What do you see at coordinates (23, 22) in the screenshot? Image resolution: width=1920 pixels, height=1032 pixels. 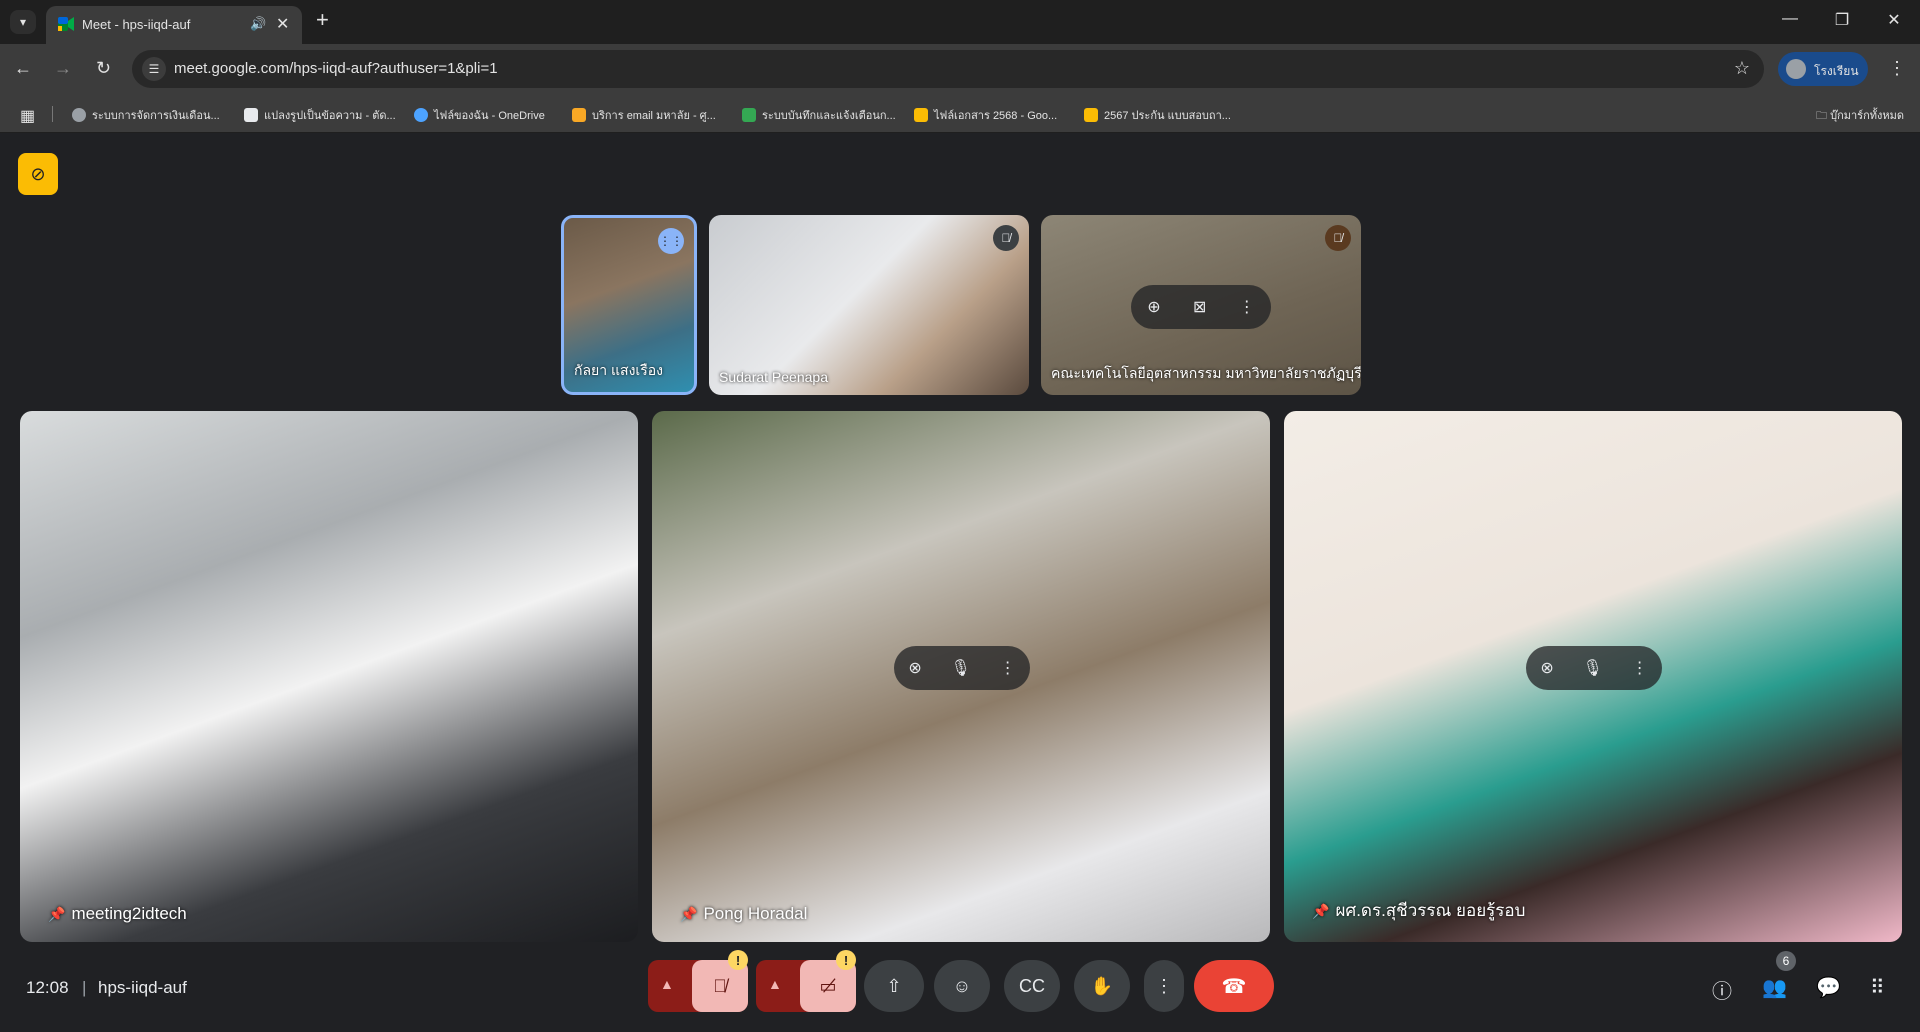 I see `tab-search-button: ▾` at bounding box center [23, 22].